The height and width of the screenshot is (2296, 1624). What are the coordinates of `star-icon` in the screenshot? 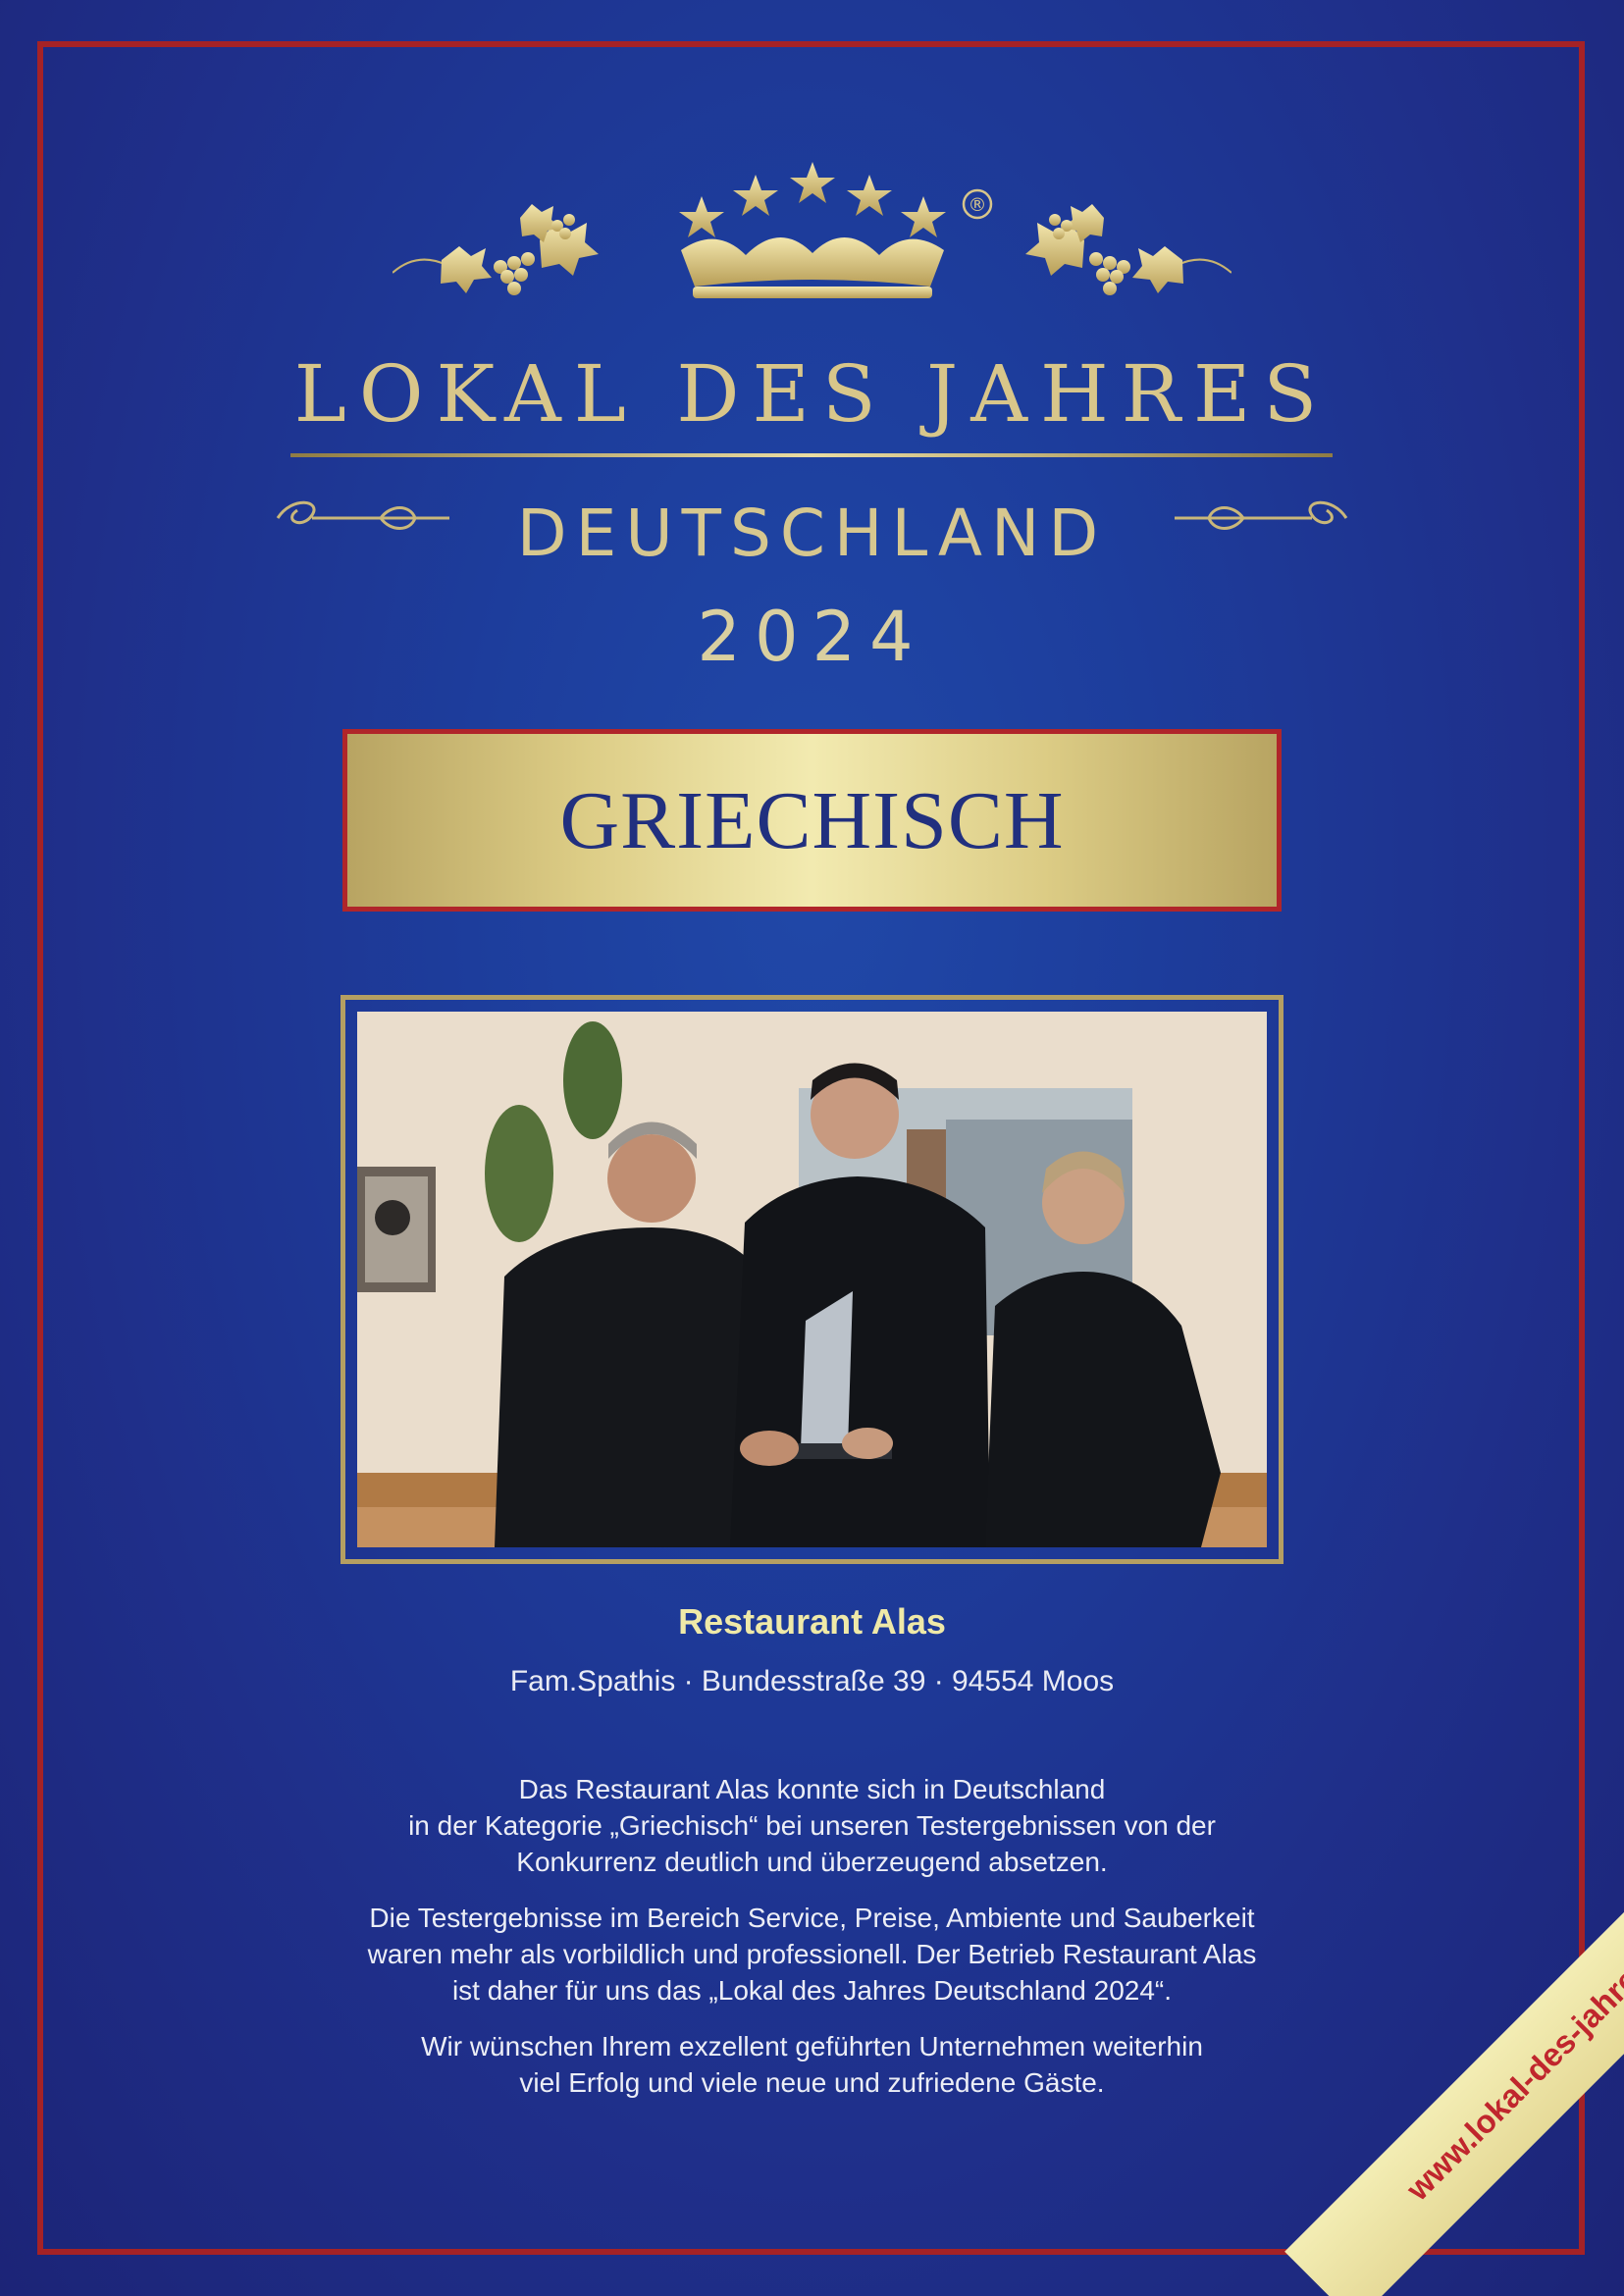 It's located at (812, 199).